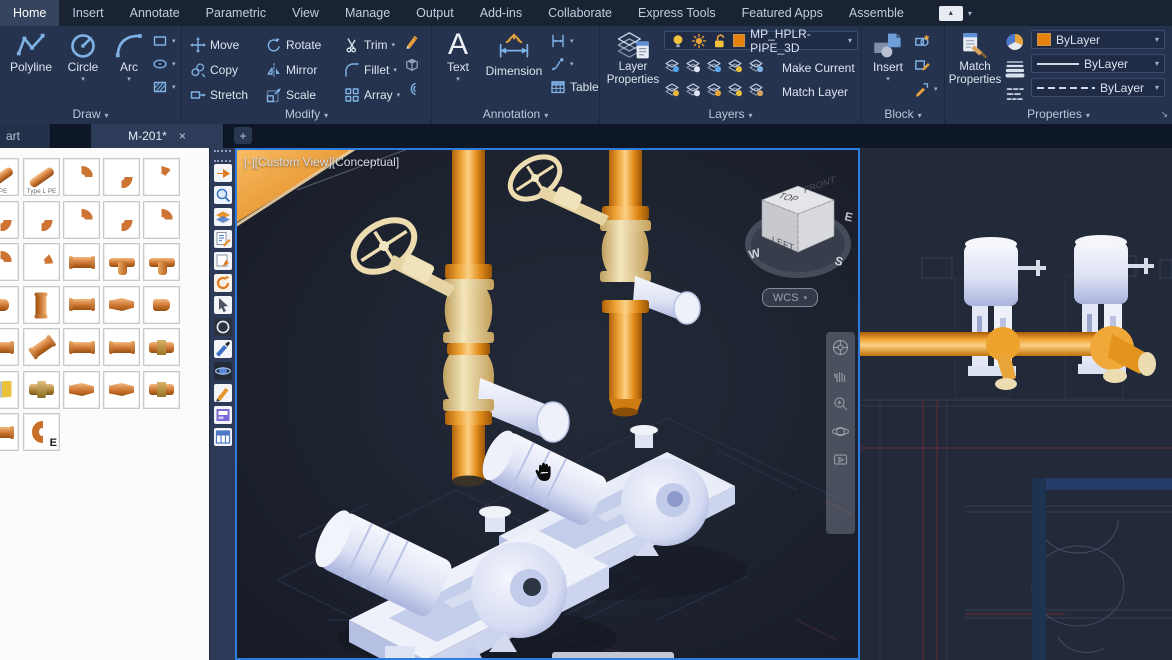 This screenshot has height=660, width=1172. What do you see at coordinates (840, 375) in the screenshot?
I see `pan-hand-icon` at bounding box center [840, 375].